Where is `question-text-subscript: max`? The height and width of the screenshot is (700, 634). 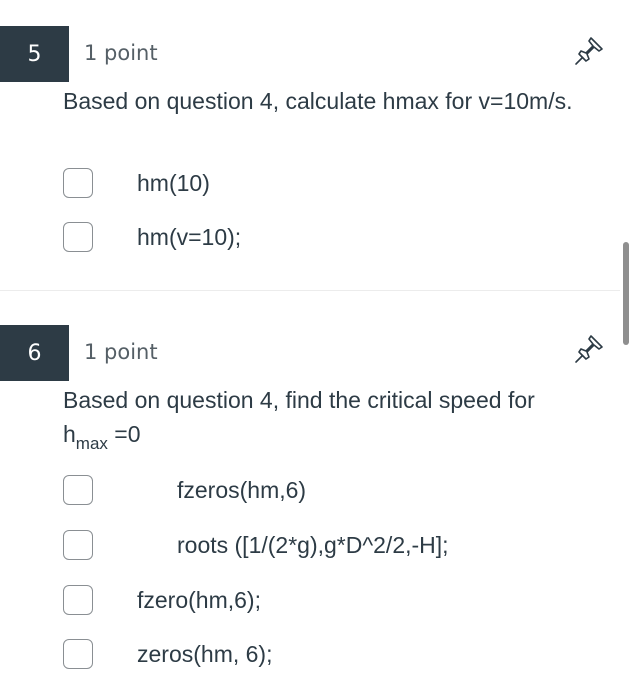 question-text-subscript: max is located at coordinates (91, 443).